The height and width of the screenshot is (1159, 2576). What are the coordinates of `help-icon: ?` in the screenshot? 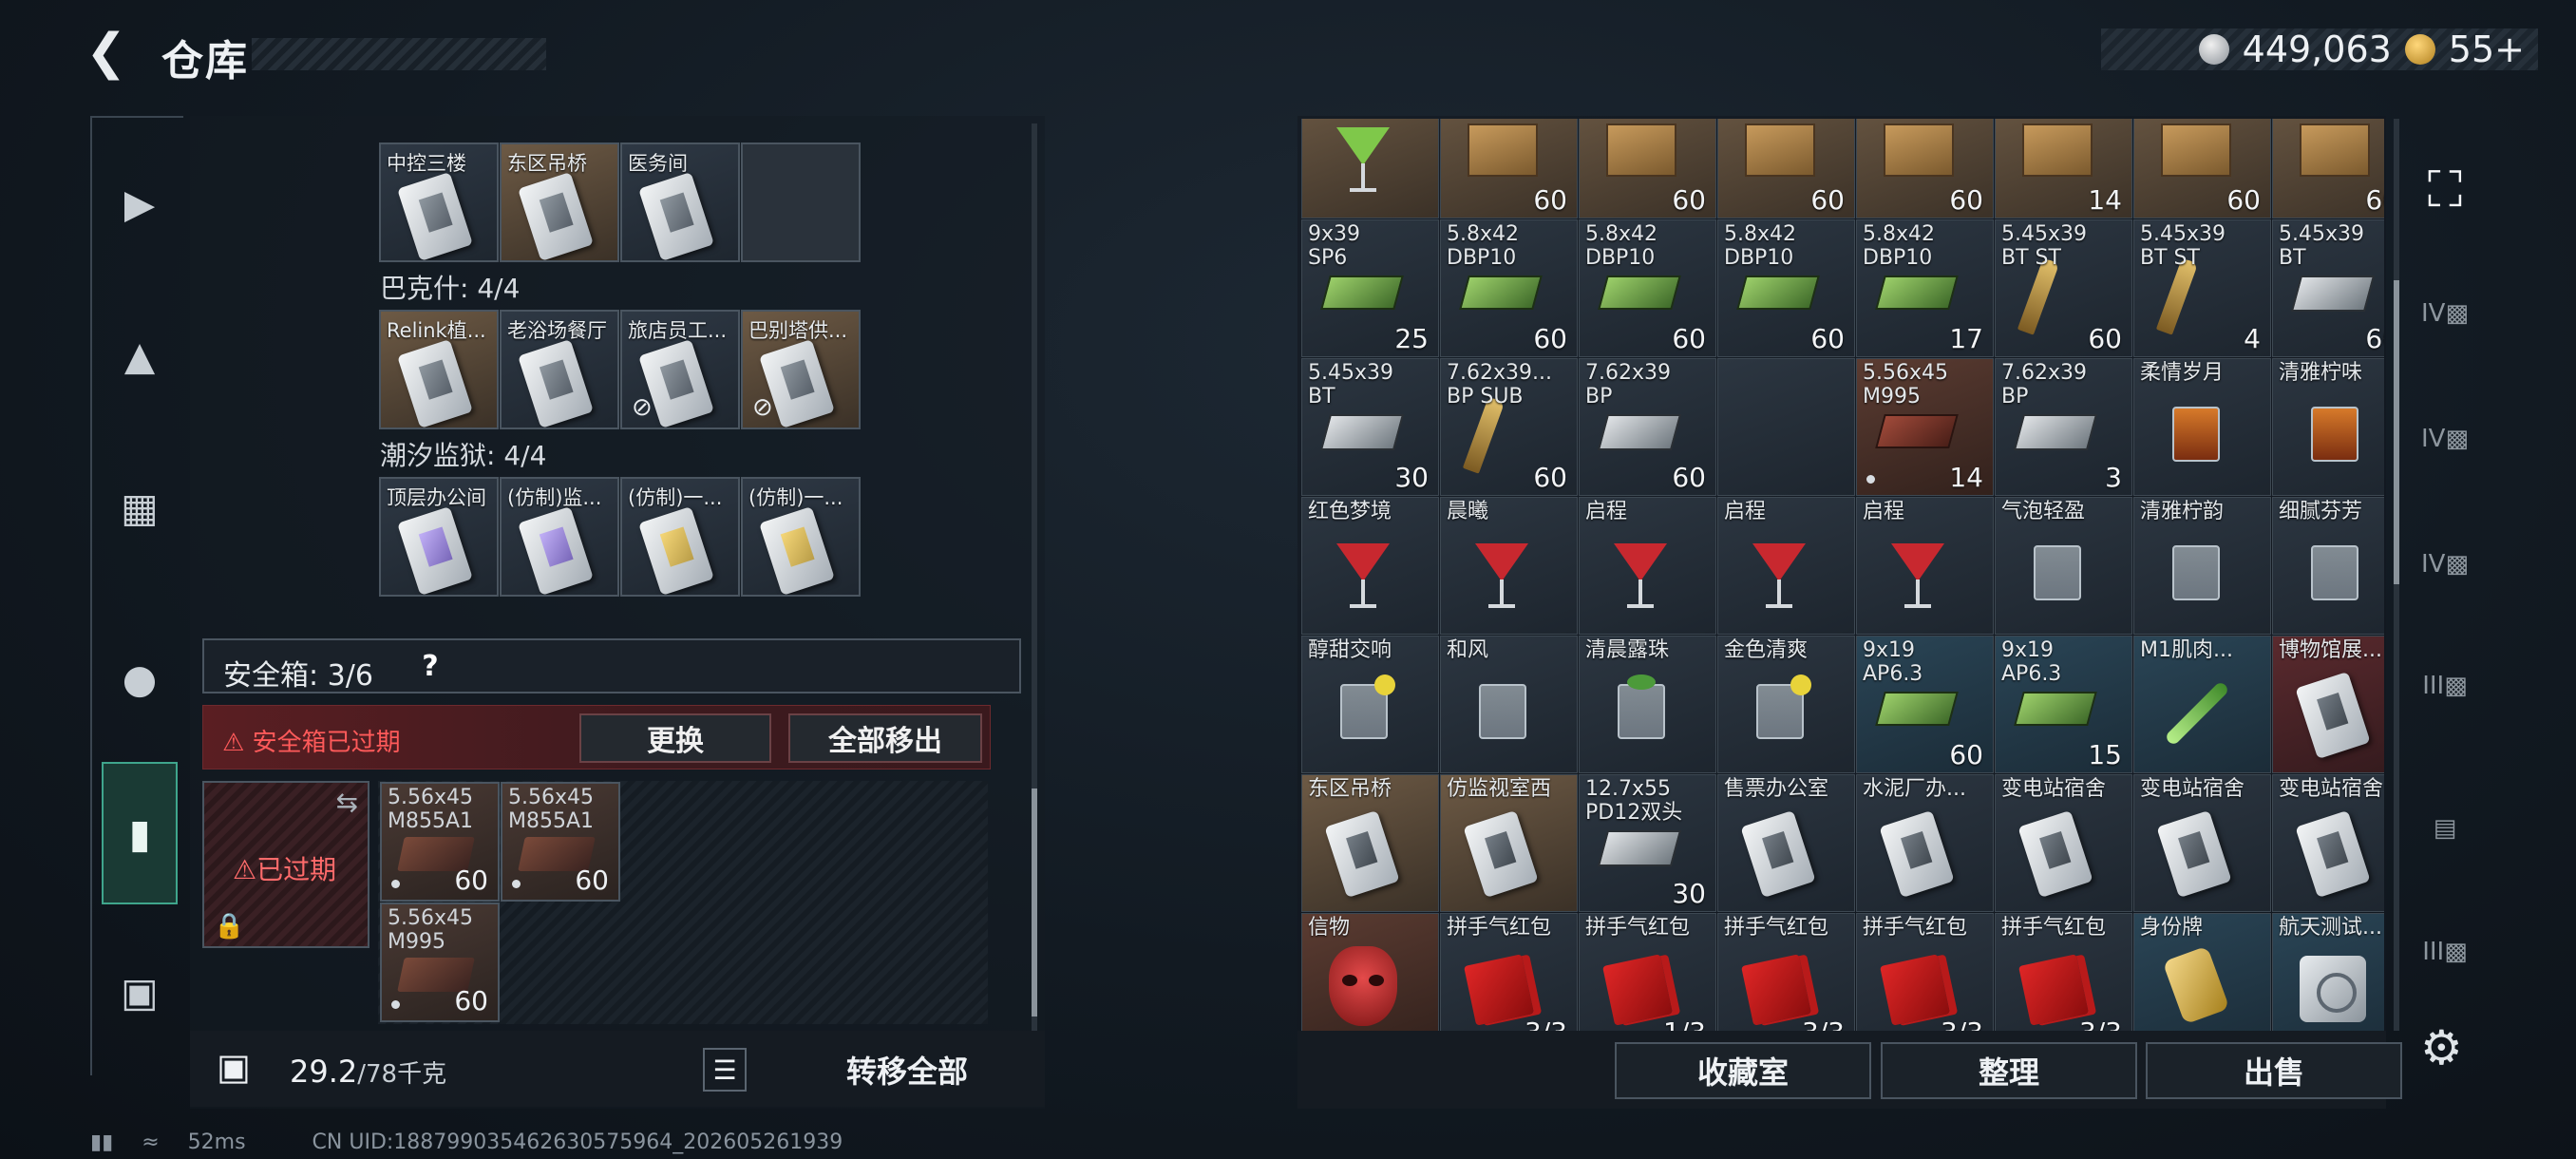 It's located at (430, 667).